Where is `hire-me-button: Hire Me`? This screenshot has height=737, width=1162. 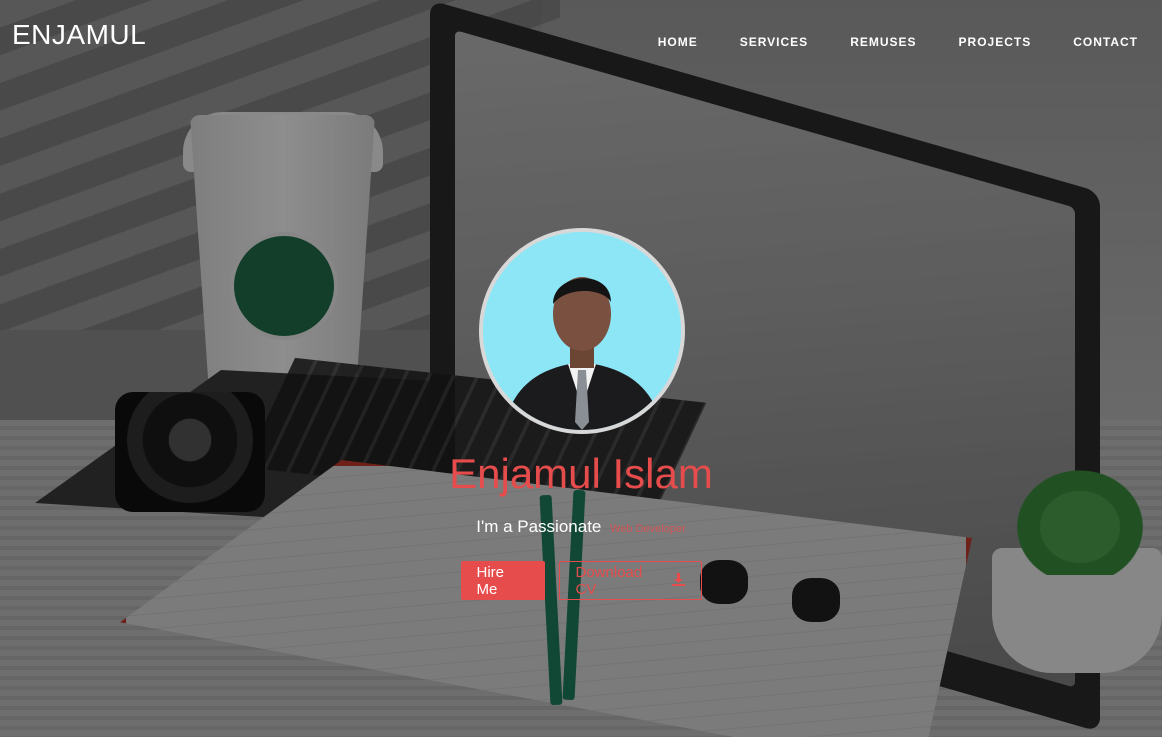 hire-me-button: Hire Me is located at coordinates (502, 580).